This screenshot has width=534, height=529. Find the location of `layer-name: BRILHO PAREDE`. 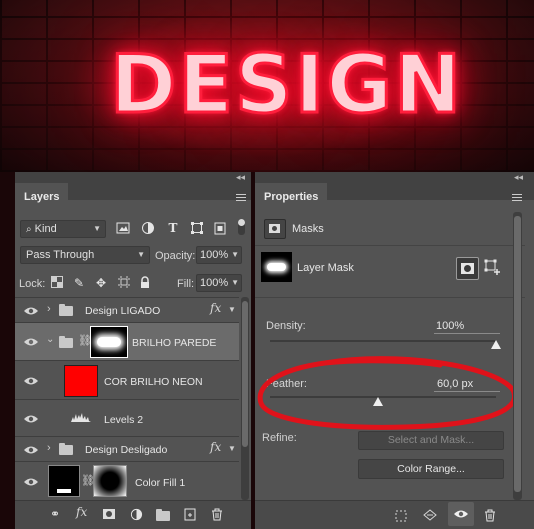

layer-name: BRILHO PAREDE is located at coordinates (174, 343).